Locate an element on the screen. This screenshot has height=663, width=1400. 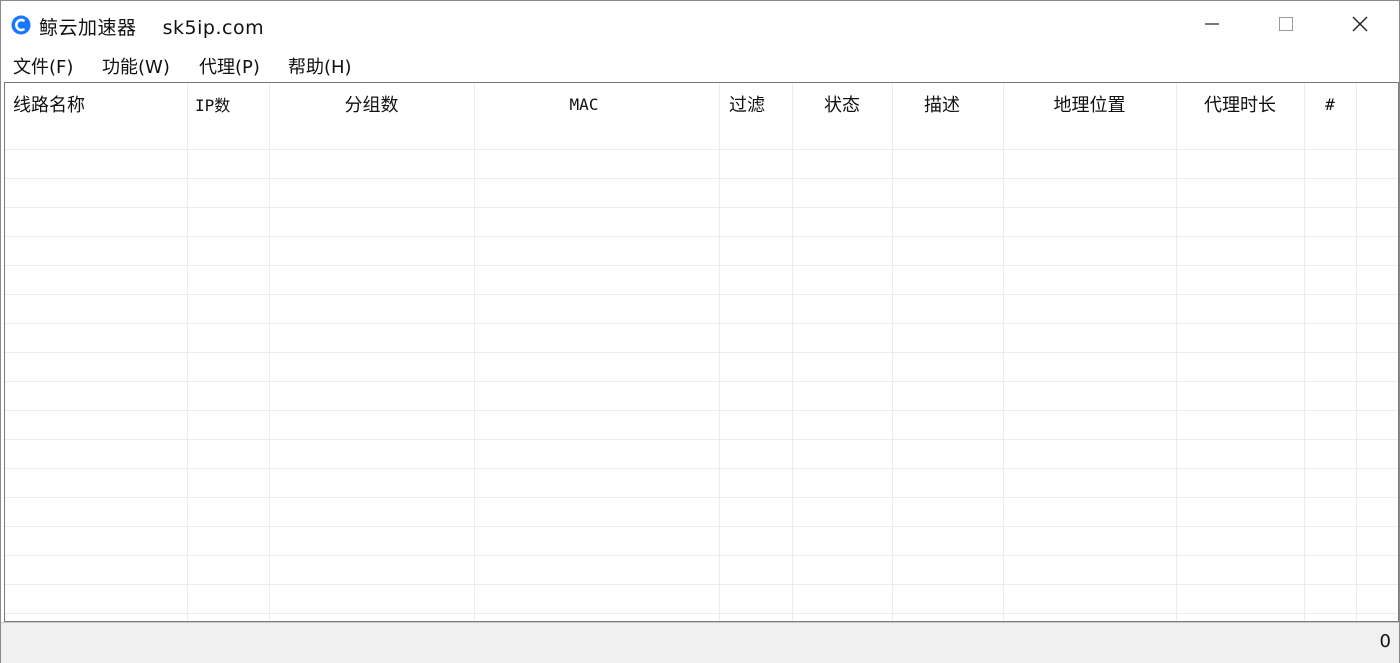
window-title: 鲸云加速器 sk5ip.com is located at coordinates (152, 28).